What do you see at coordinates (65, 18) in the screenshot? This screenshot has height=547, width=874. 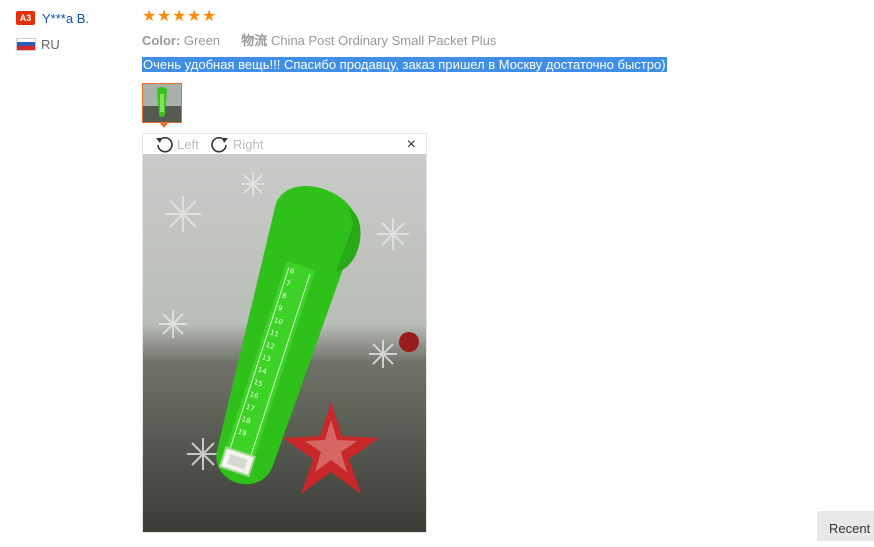 I see `reviewer-name: Y***a B.` at bounding box center [65, 18].